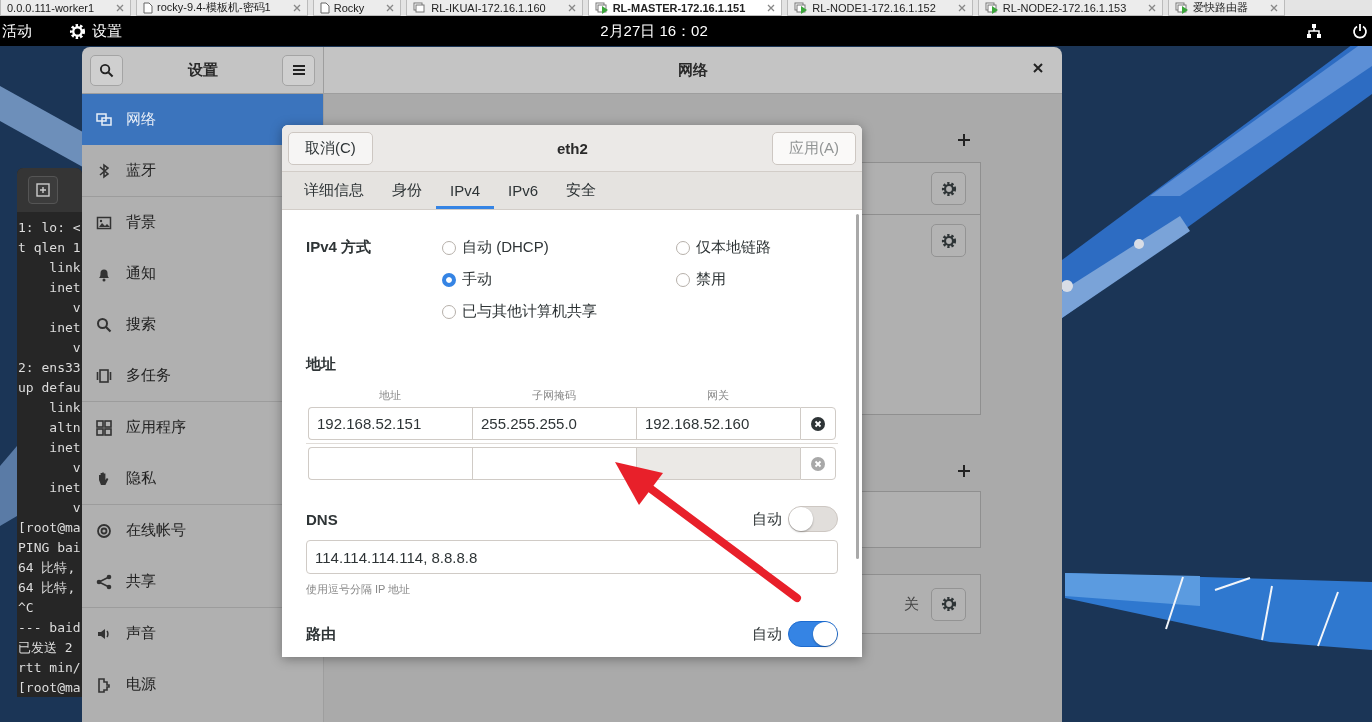  I want to click on sidebar-item: 隐私, so click(202, 478).